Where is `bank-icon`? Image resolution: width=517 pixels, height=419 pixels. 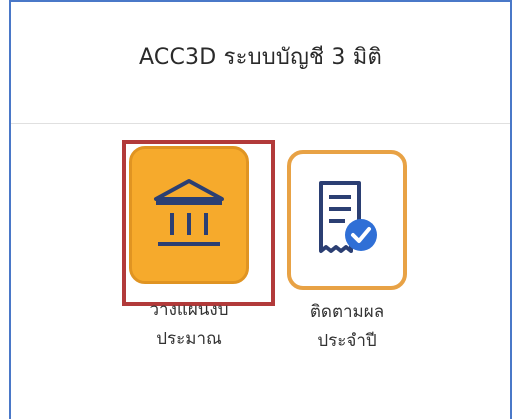
bank-icon is located at coordinates (189, 212).